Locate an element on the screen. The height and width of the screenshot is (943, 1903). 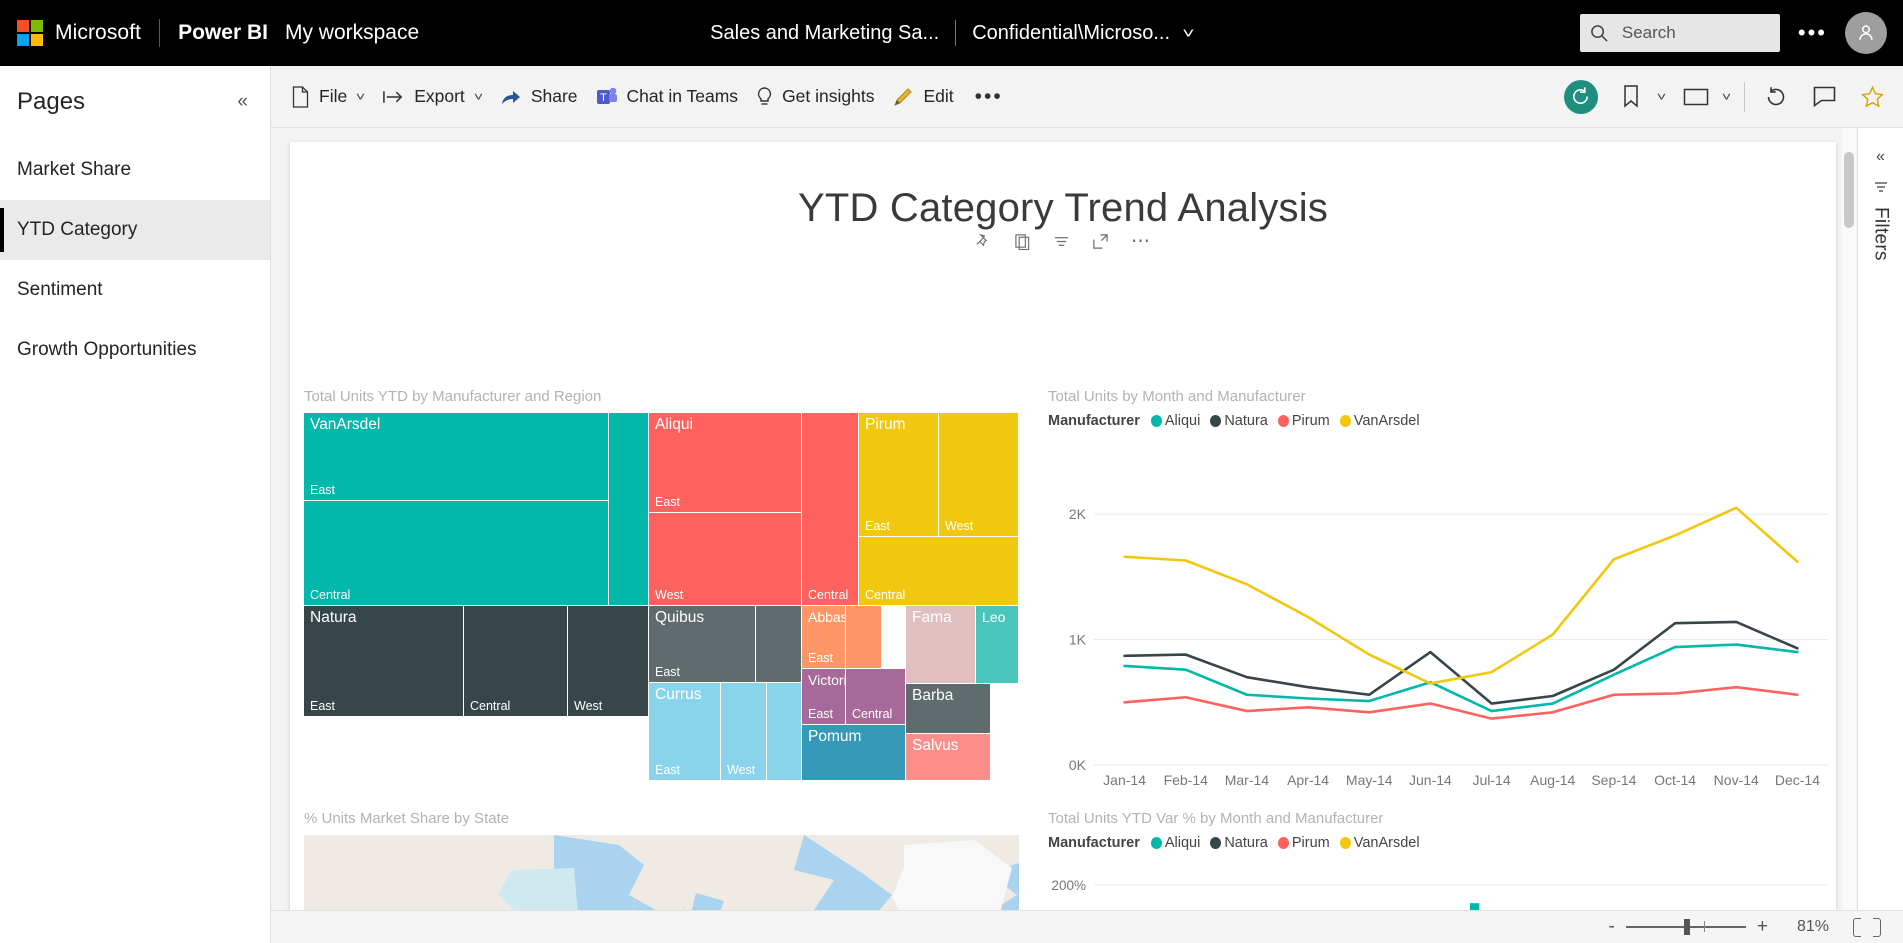
sidebar-item-market-share: Market Share is located at coordinates (135, 170).